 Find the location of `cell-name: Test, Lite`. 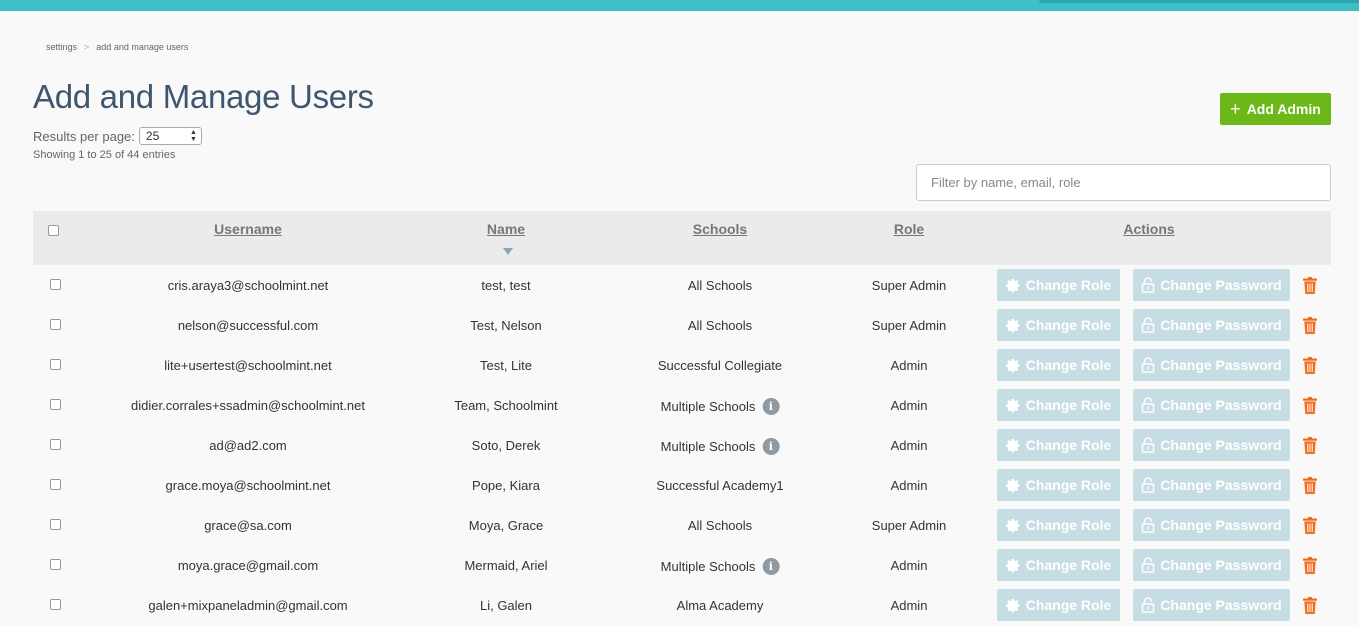

cell-name: Test, Lite is located at coordinates (506, 365).